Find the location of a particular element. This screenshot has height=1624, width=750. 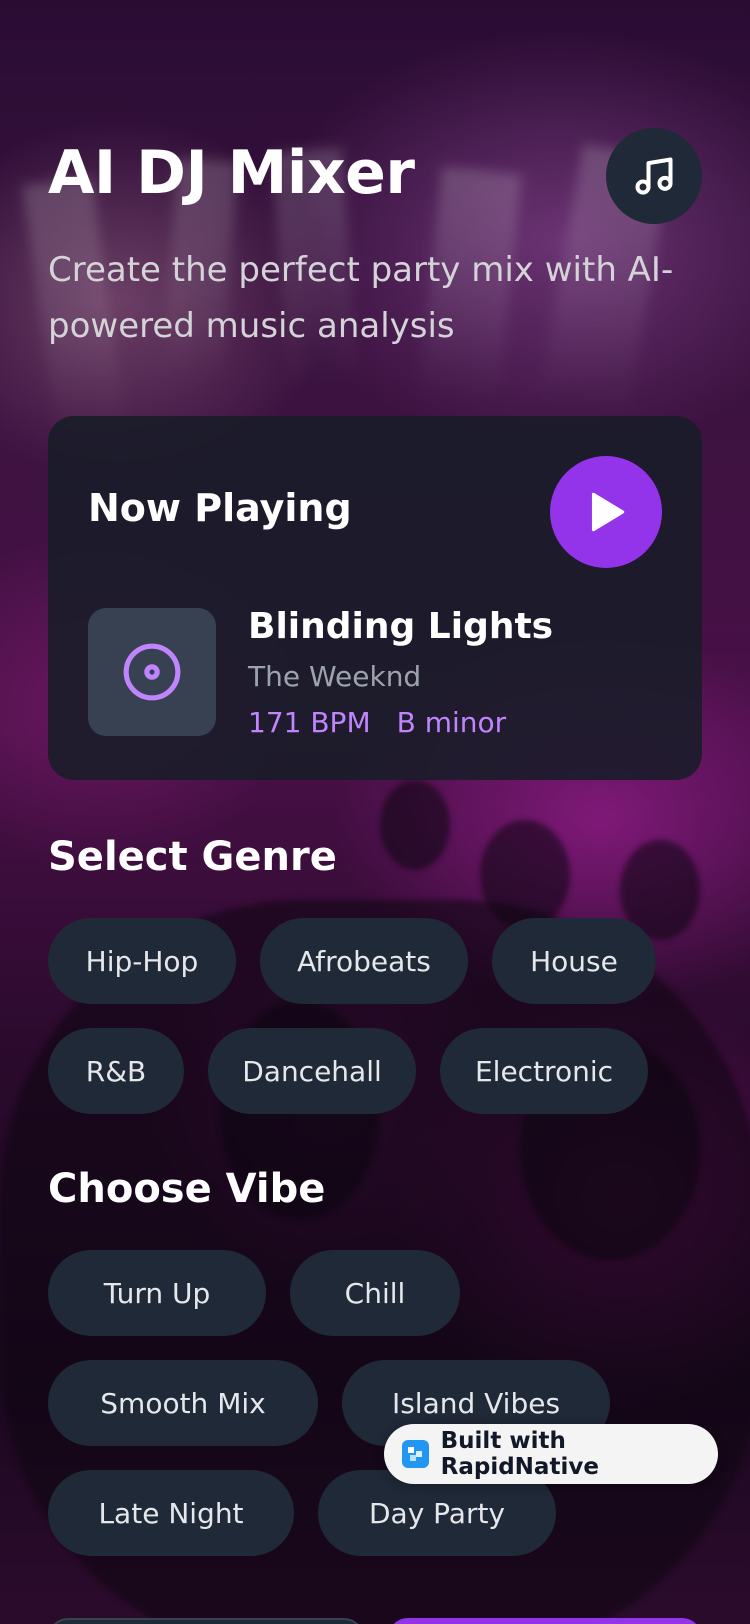

genre-chip-hip-hop: Hip-Hop is located at coordinates (142, 961).